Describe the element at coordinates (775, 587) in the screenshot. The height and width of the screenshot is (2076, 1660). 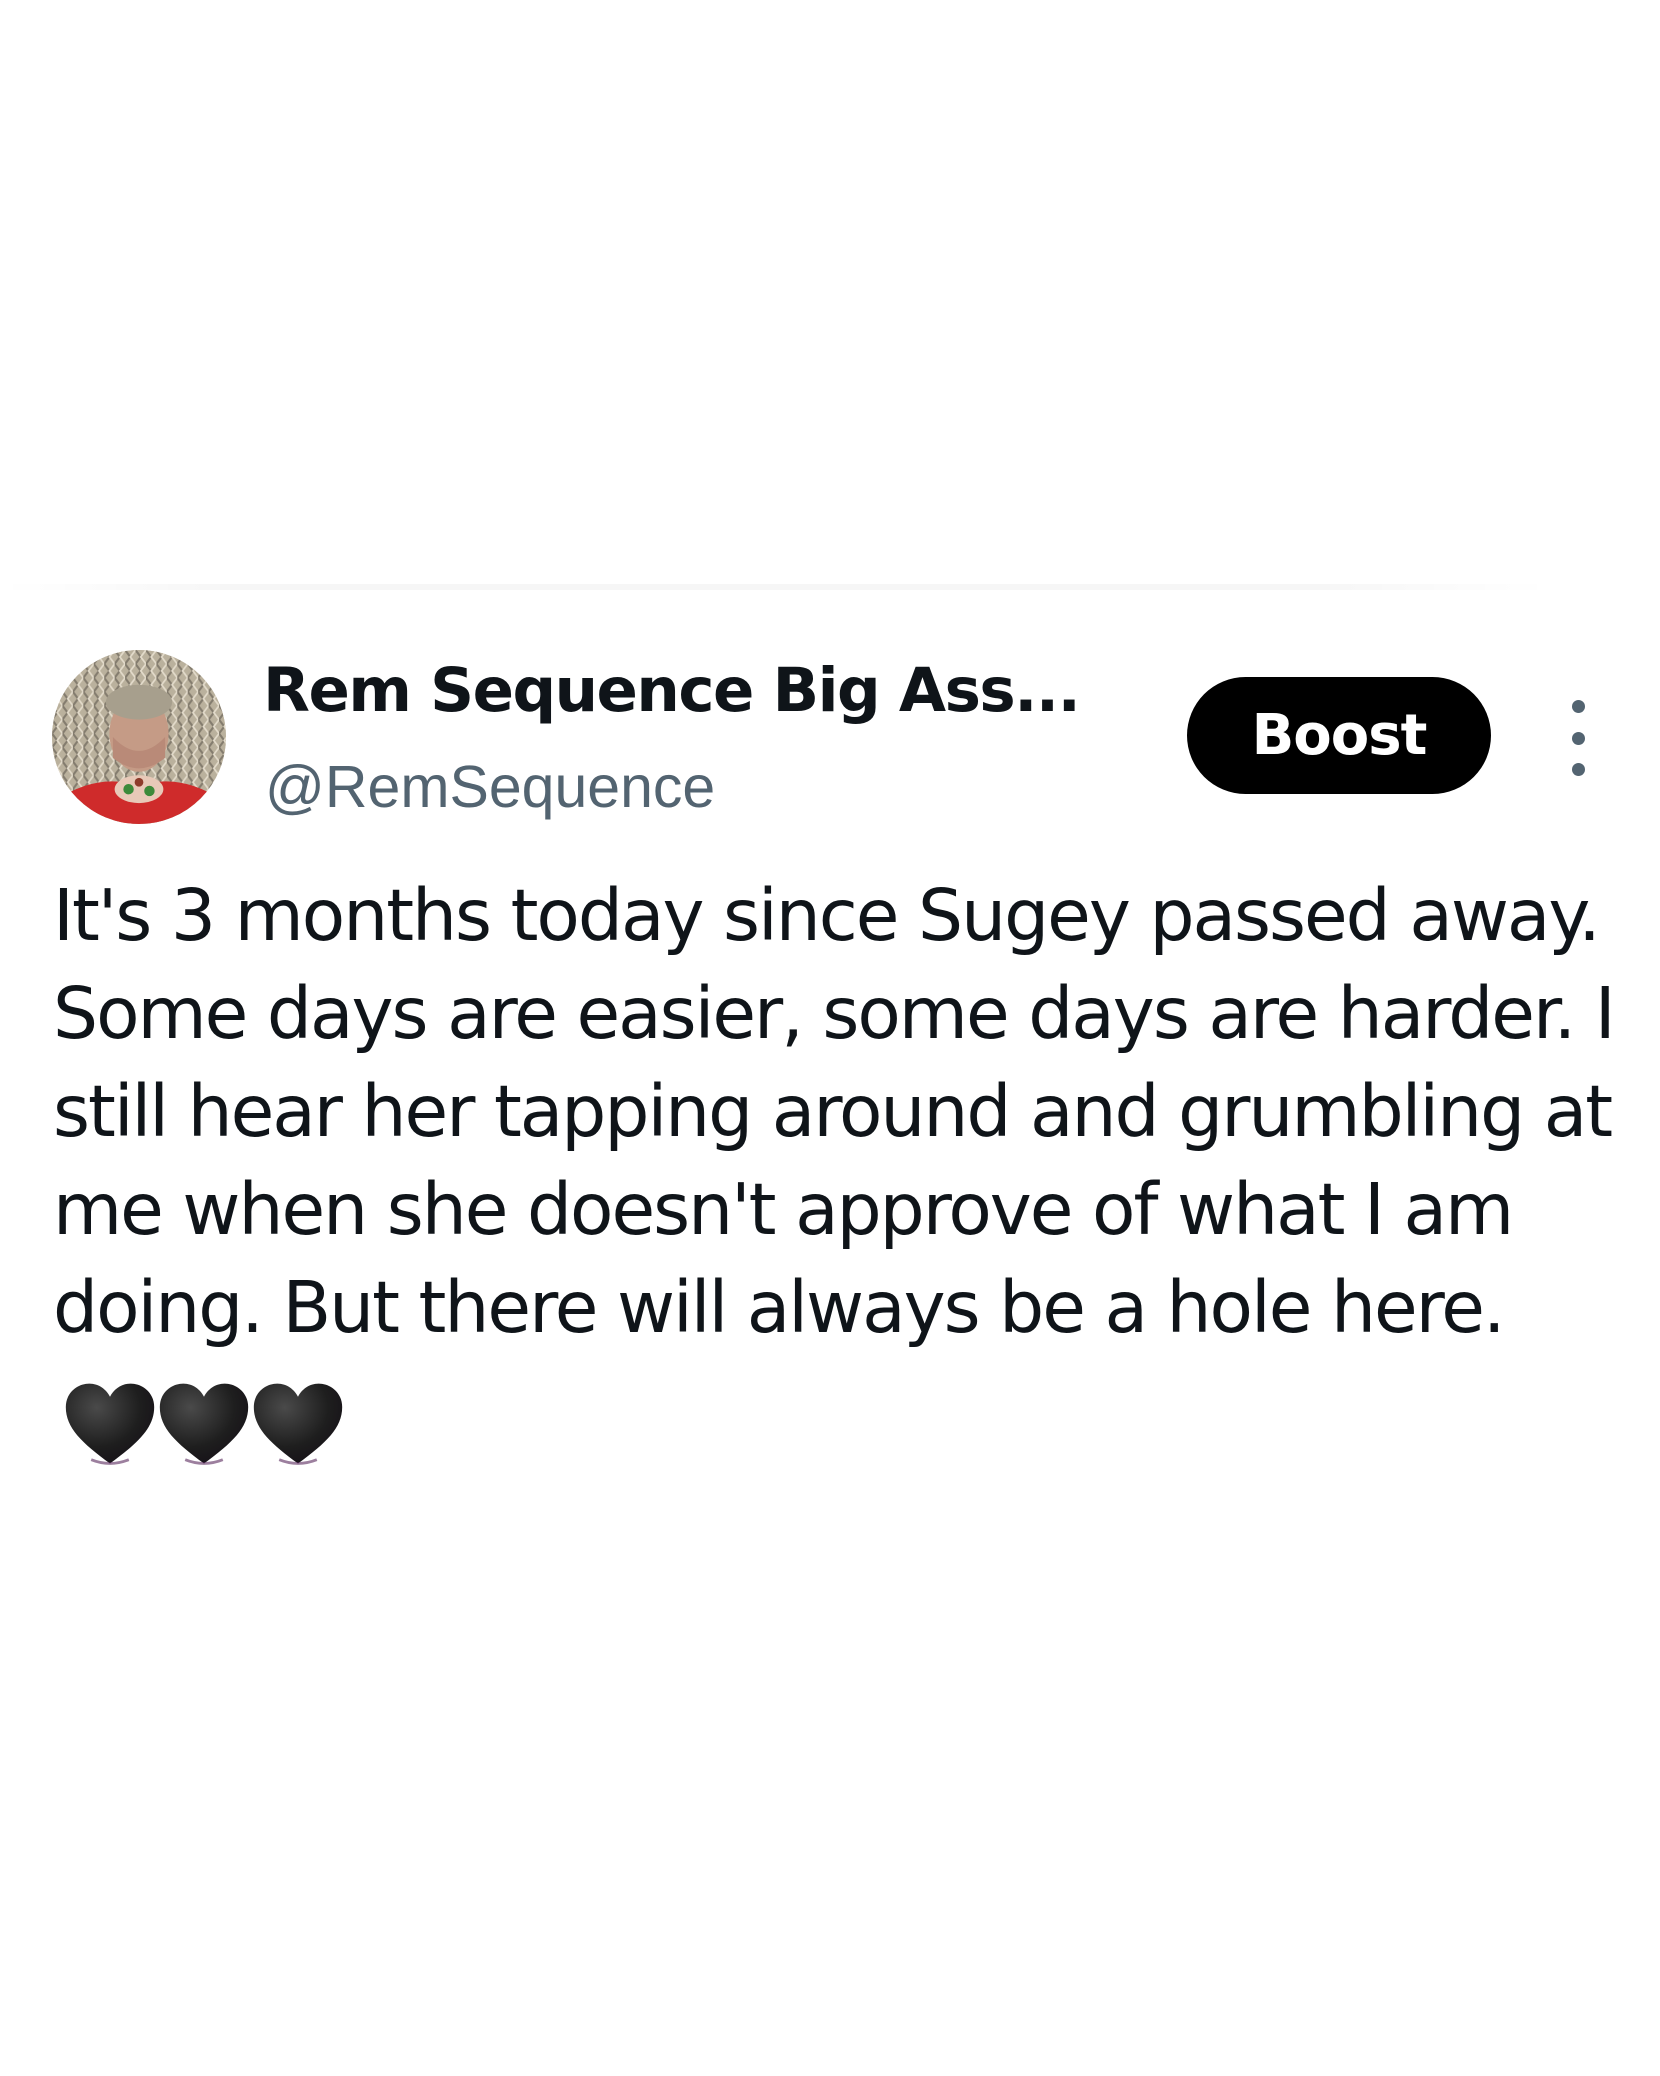
I see `top-divider` at that location.